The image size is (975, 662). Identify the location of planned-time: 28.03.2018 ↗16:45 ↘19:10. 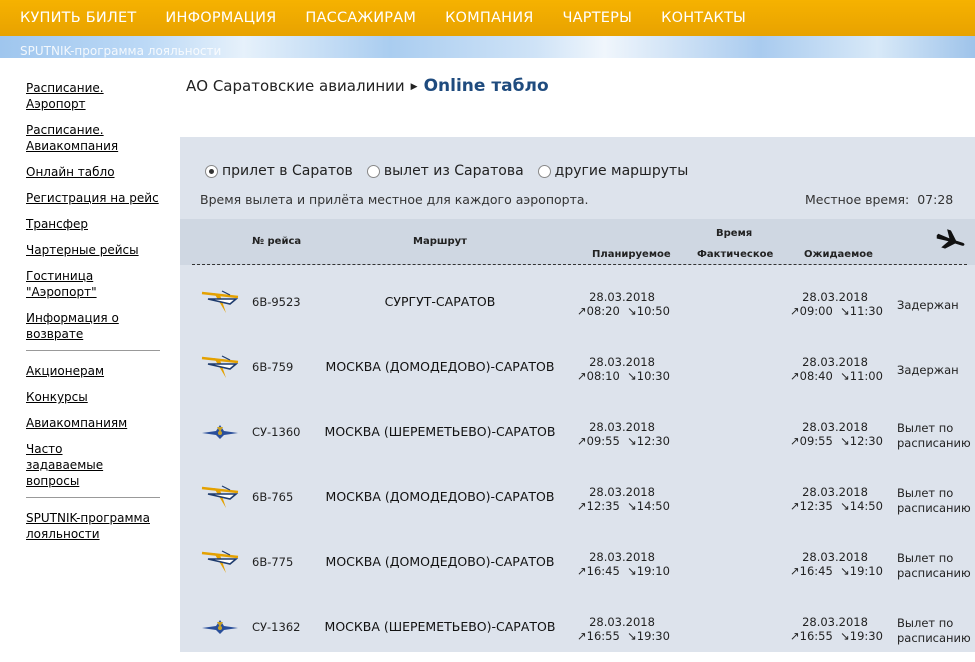
(623, 564).